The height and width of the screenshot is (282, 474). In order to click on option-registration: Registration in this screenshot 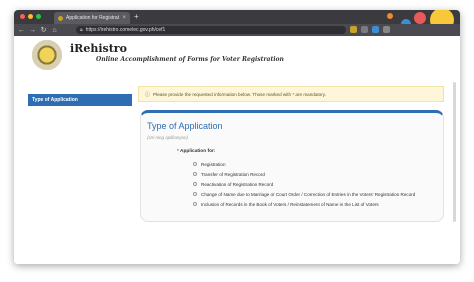, I will do `click(304, 164)`.